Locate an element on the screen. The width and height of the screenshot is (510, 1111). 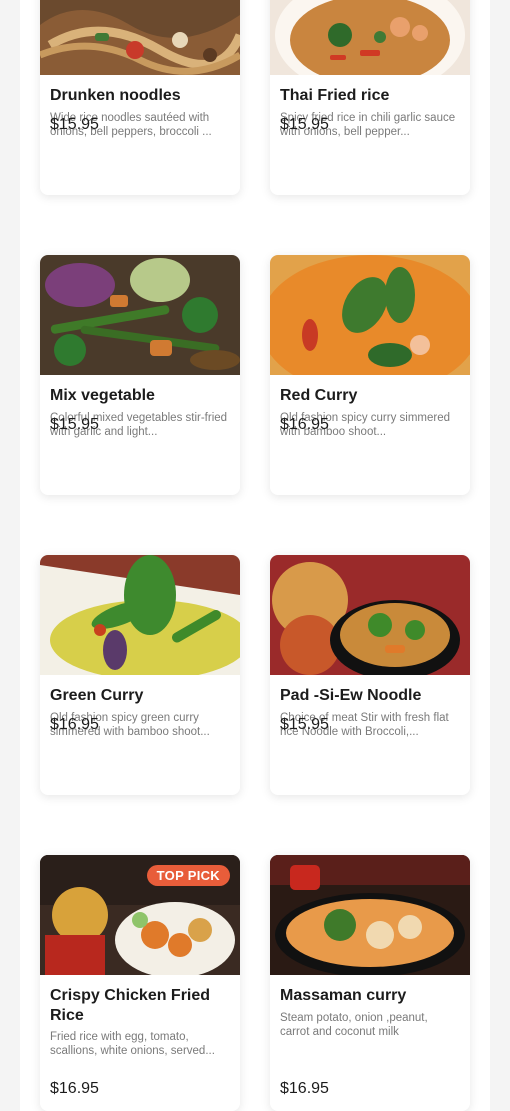
drunken-noodles-photo is located at coordinates (140, 37).